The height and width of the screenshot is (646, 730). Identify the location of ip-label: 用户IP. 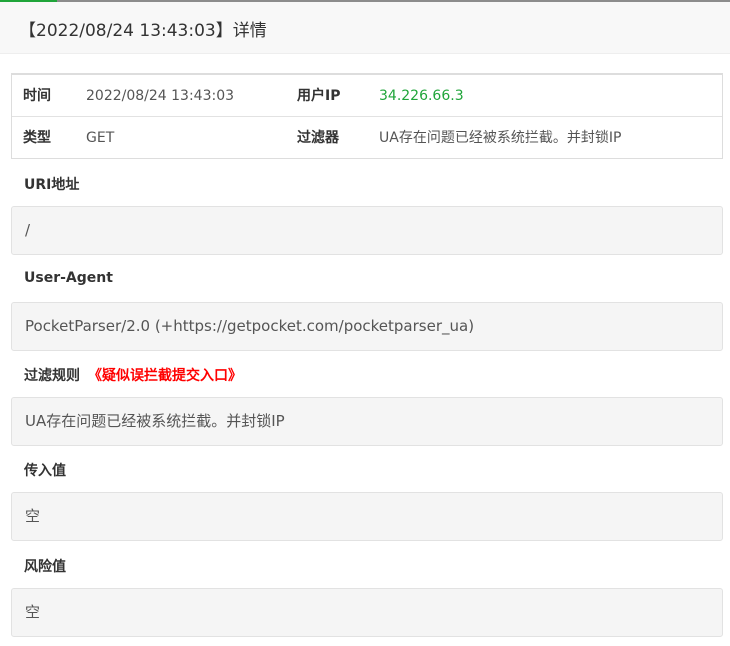
(319, 96).